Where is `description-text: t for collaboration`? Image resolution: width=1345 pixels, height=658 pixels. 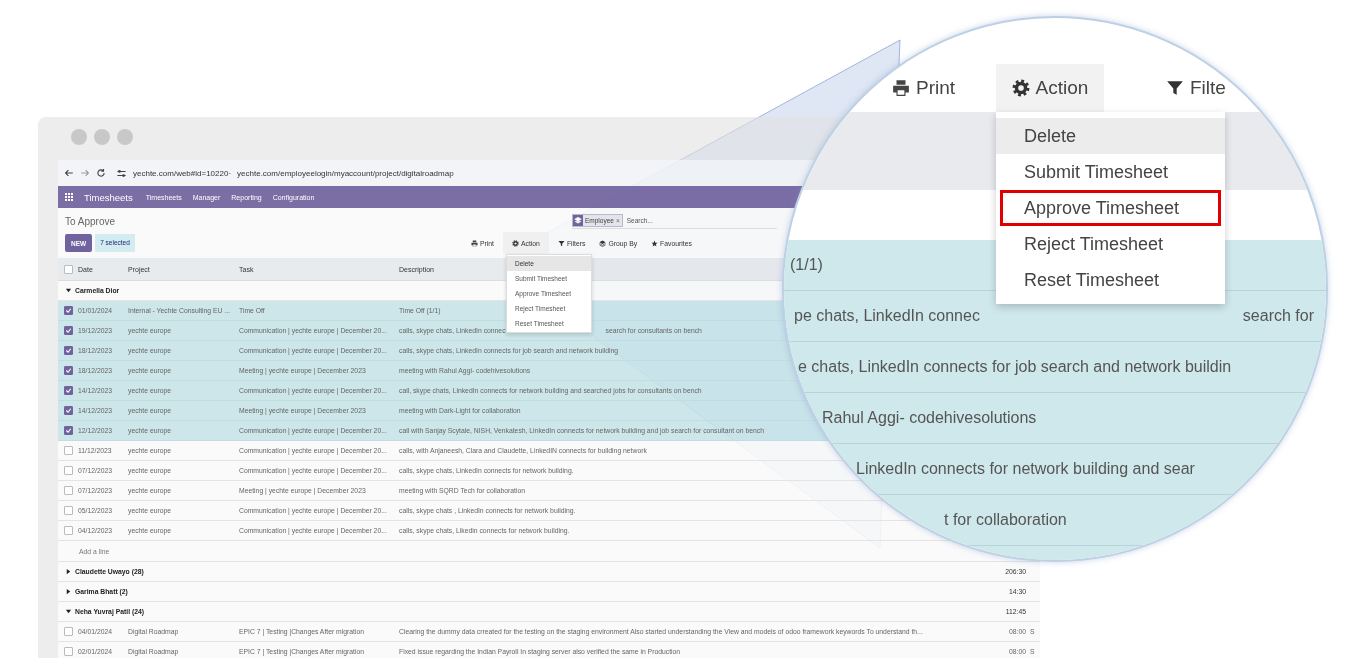
description-text: t for collaboration is located at coordinates (1005, 520).